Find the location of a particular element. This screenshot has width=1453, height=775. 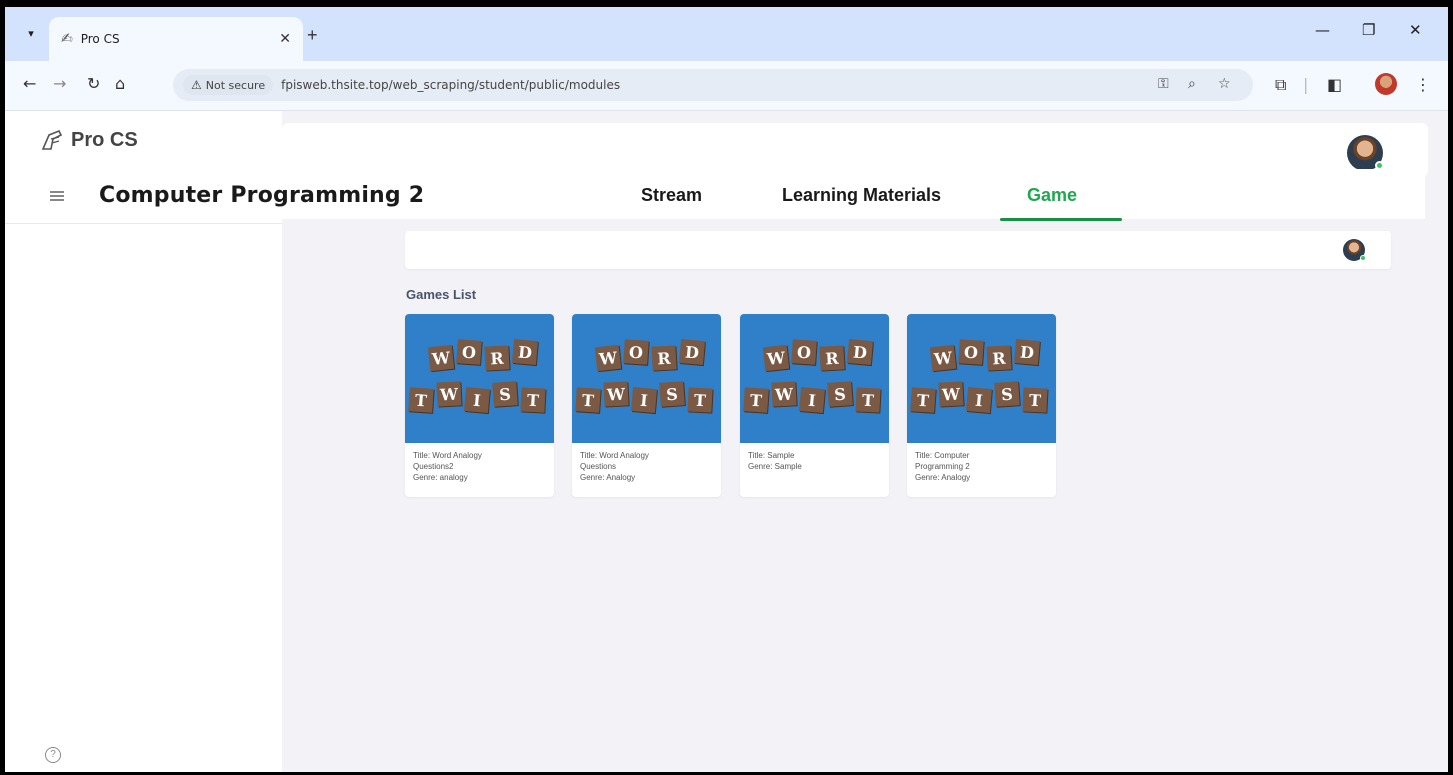

course-title: Computer Programming 2 is located at coordinates (262, 195).